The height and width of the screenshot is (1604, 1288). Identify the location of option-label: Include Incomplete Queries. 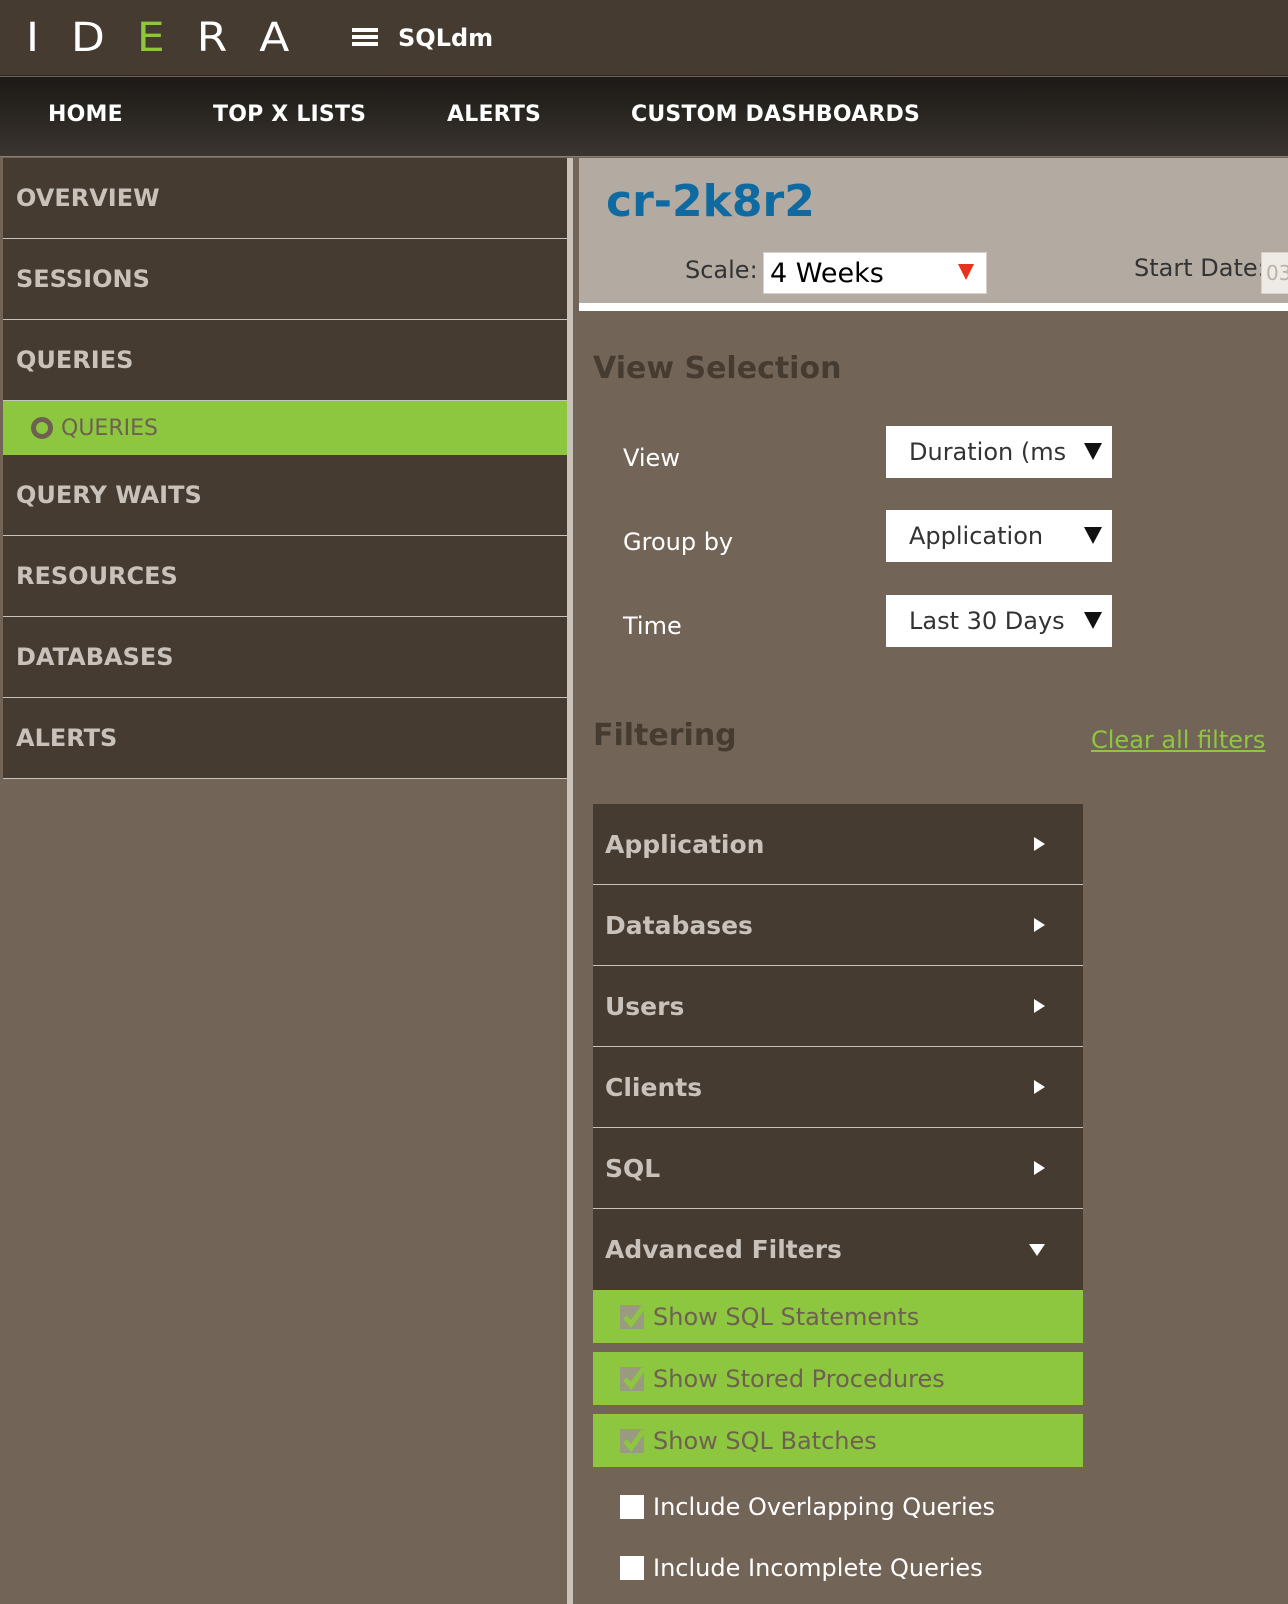
(818, 1567).